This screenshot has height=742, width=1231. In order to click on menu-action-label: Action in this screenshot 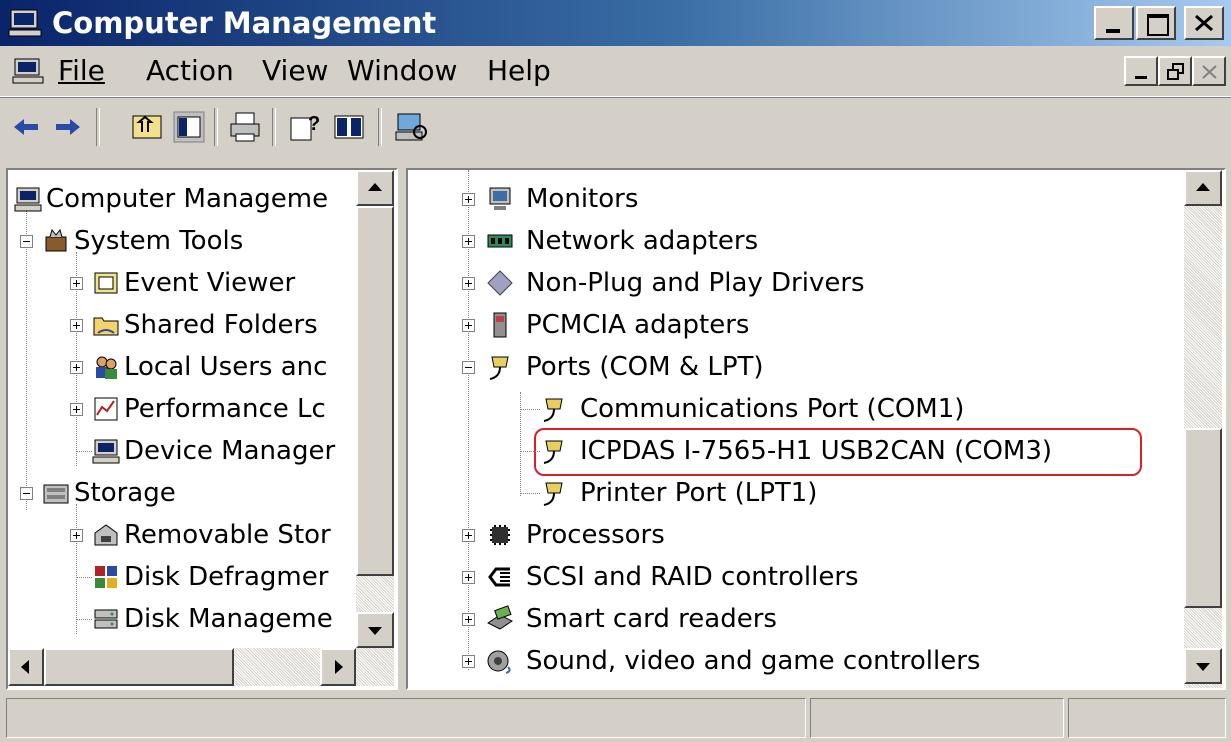, I will do `click(190, 70)`.